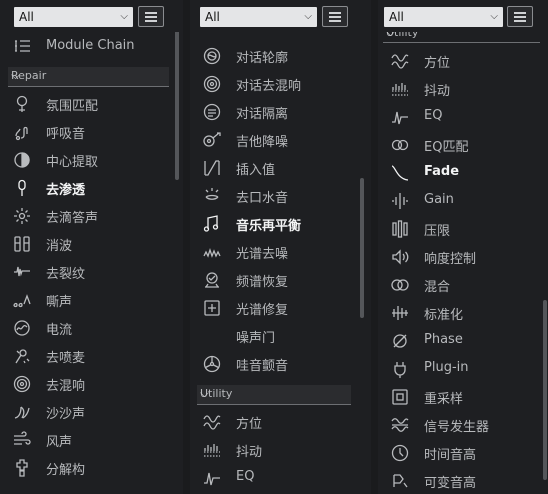  What do you see at coordinates (212, 252) in the screenshot?
I see `spectral-denoise-icon` at bounding box center [212, 252].